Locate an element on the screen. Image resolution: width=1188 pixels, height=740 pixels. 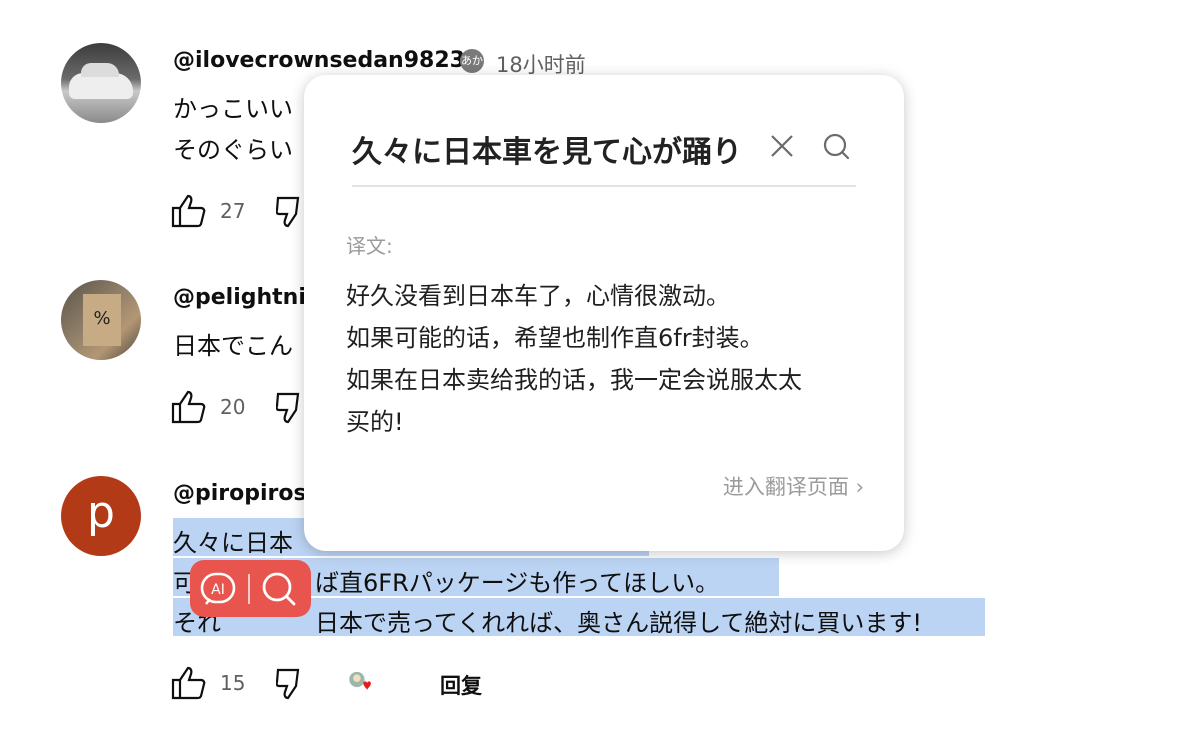
avatar is located at coordinates (101, 83).